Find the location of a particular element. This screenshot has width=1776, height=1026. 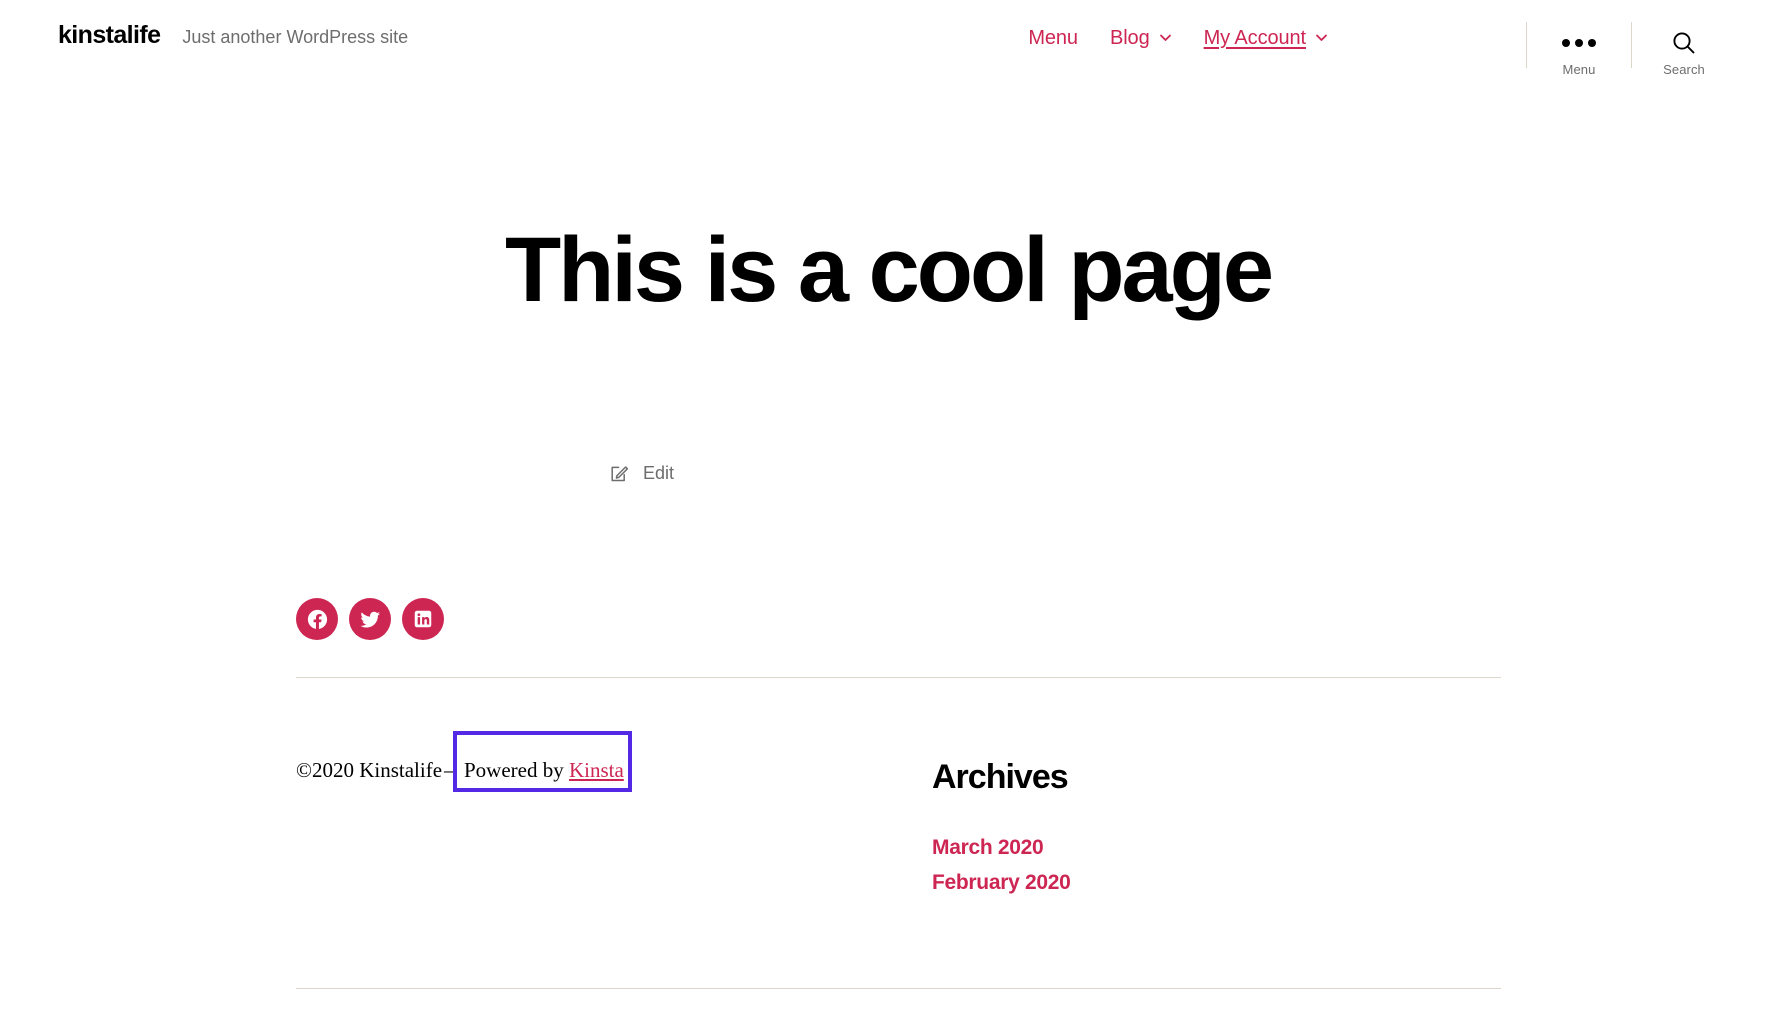

edit-pencil-icon is located at coordinates (619, 474).